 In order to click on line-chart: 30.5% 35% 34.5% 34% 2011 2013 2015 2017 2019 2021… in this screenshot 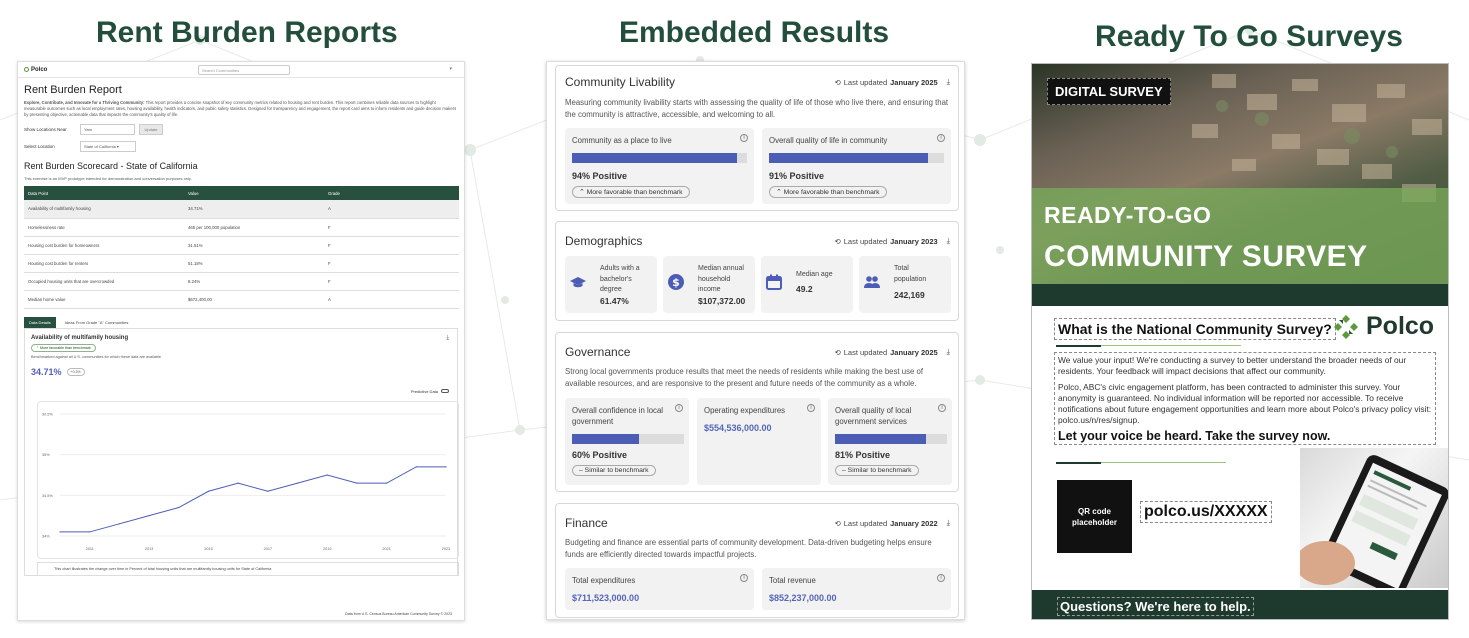, I will do `click(246, 481)`.